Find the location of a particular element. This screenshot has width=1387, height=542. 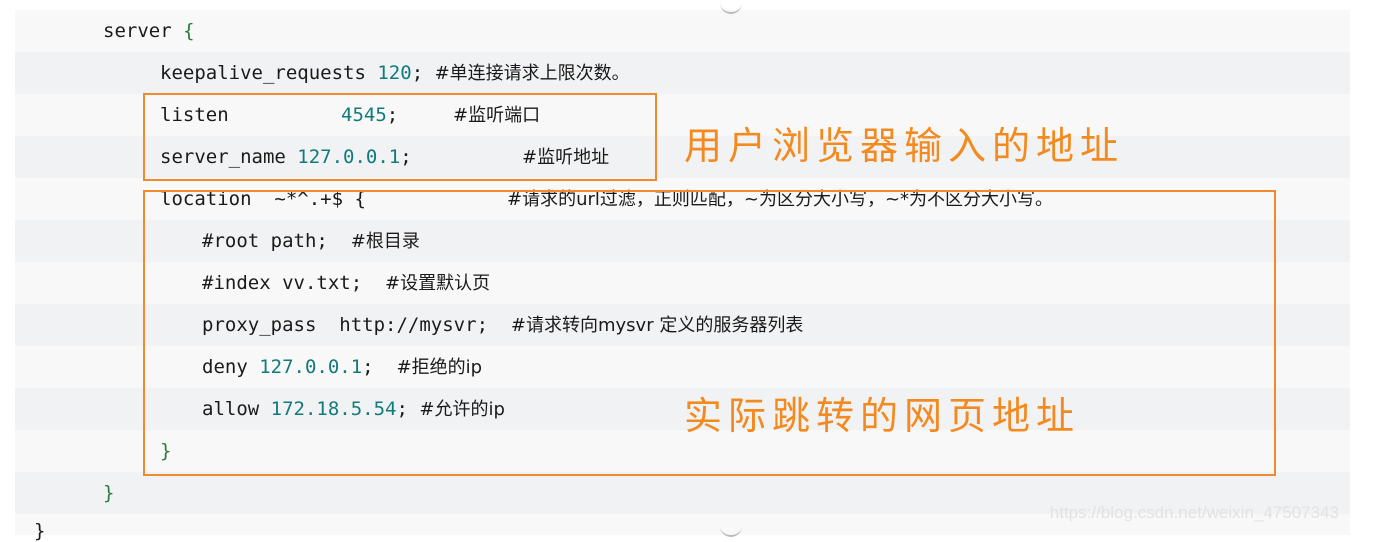

redirect-address-annotation: 实际跳转的网页地址 is located at coordinates (882, 416).